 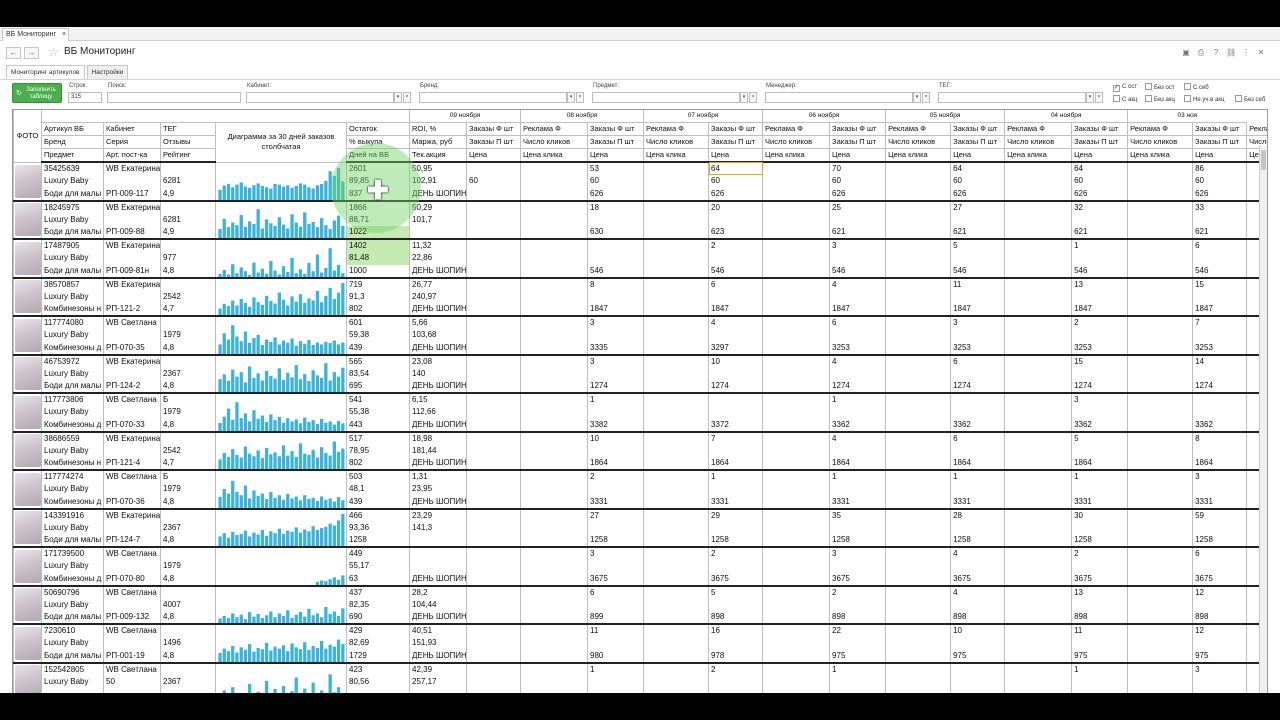 What do you see at coordinates (1219, 348) in the screenshot?
I see `day-cell: 3253` at bounding box center [1219, 348].